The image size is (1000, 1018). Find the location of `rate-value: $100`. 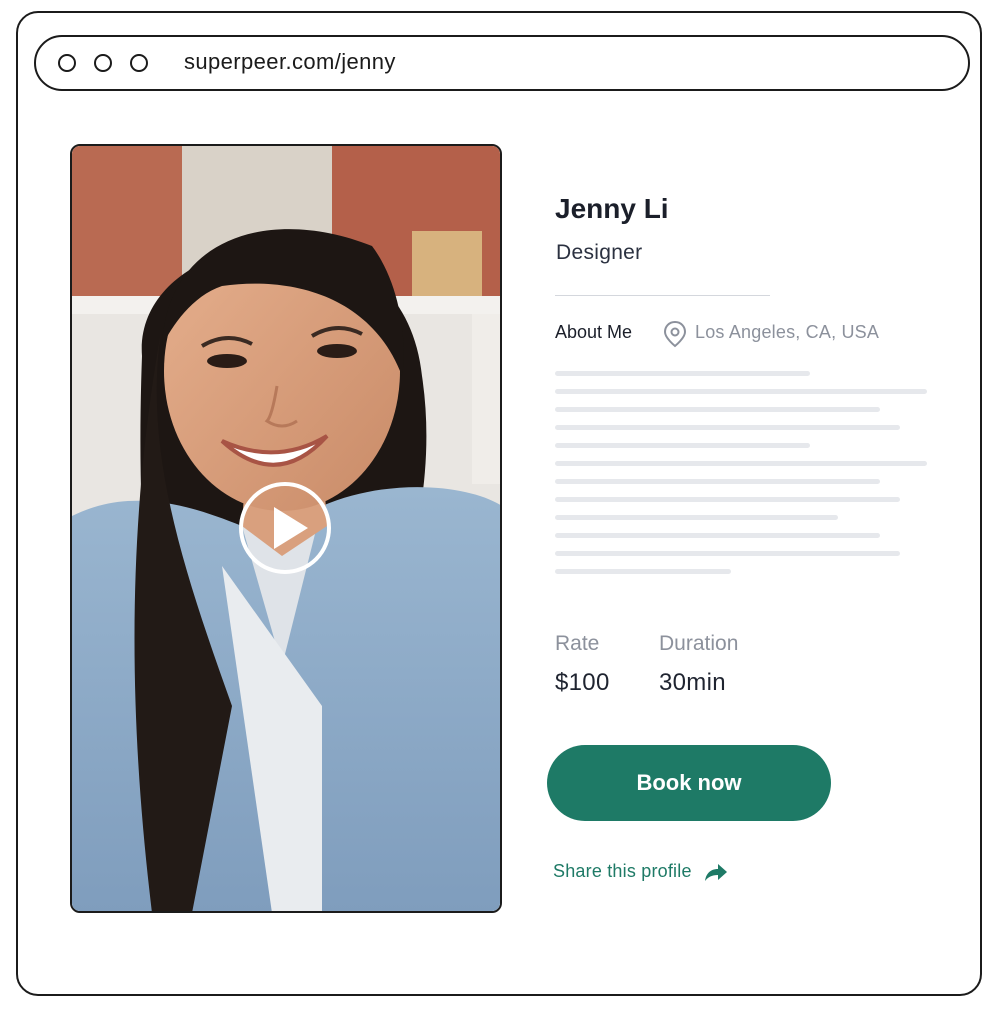

rate-value: $100 is located at coordinates (582, 682).